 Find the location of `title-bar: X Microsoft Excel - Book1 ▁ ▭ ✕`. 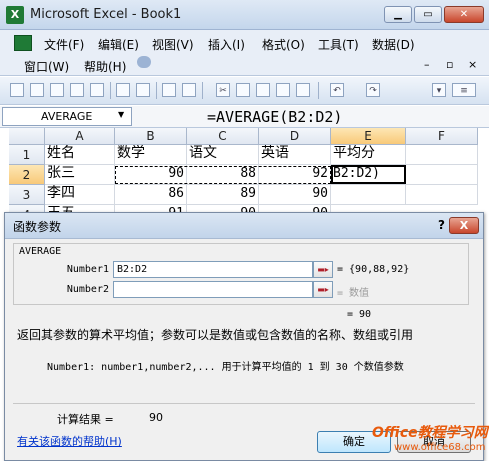

title-bar: X Microsoft Excel - Book1 ▁ ▭ ✕ is located at coordinates (244, 15).